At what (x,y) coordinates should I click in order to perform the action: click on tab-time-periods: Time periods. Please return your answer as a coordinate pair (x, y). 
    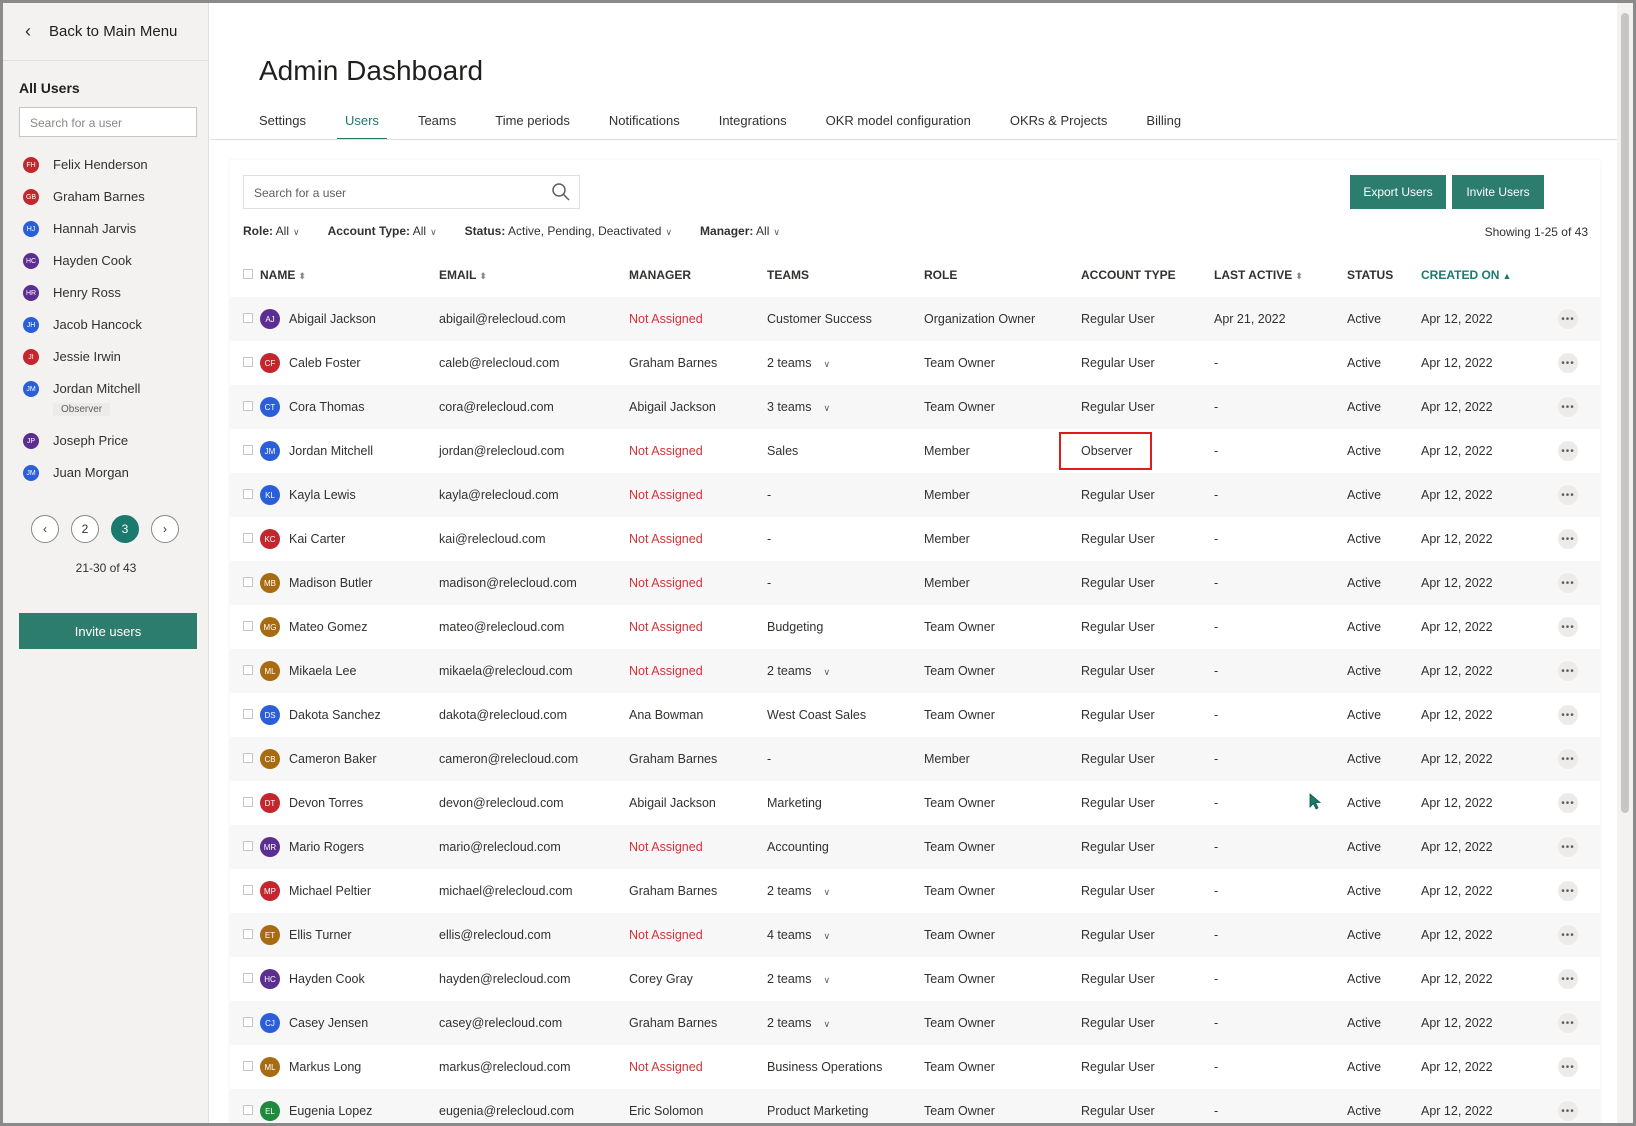
    Looking at the image, I should click on (532, 125).